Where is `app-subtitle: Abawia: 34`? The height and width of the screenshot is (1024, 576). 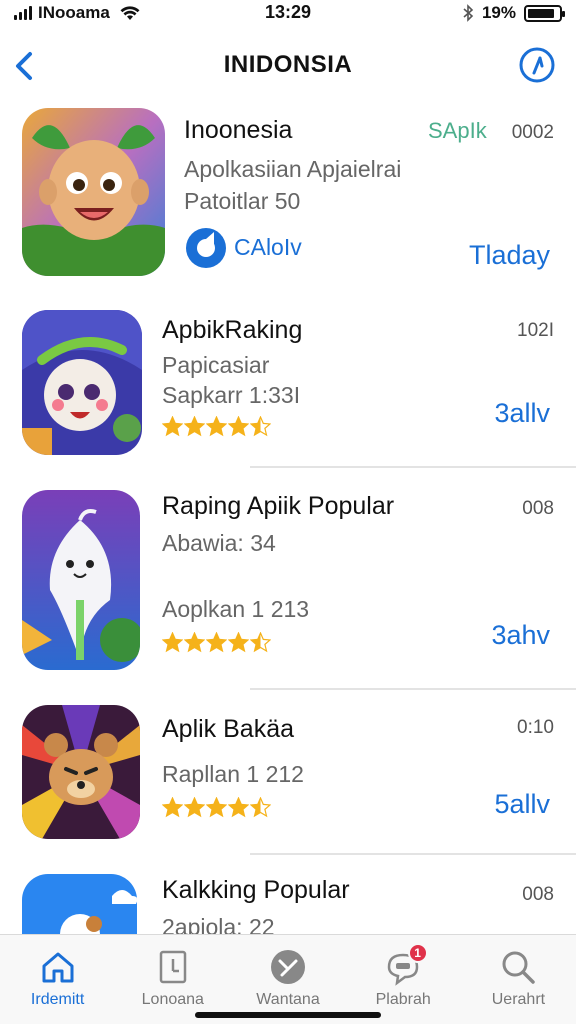 app-subtitle: Abawia: 34 is located at coordinates (219, 543).